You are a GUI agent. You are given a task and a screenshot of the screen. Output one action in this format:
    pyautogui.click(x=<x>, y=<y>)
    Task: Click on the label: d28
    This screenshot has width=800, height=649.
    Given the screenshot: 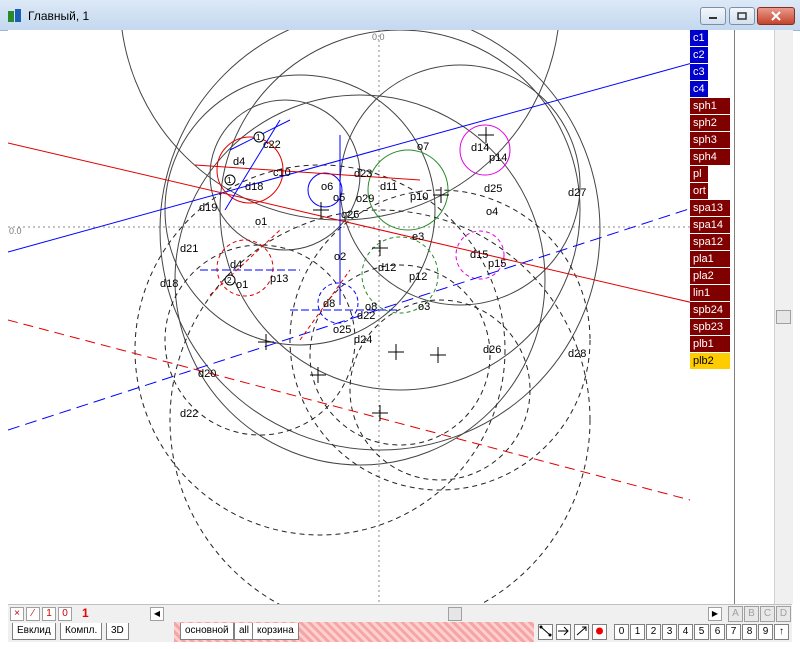 What is the action you would take?
    pyautogui.click(x=577, y=354)
    